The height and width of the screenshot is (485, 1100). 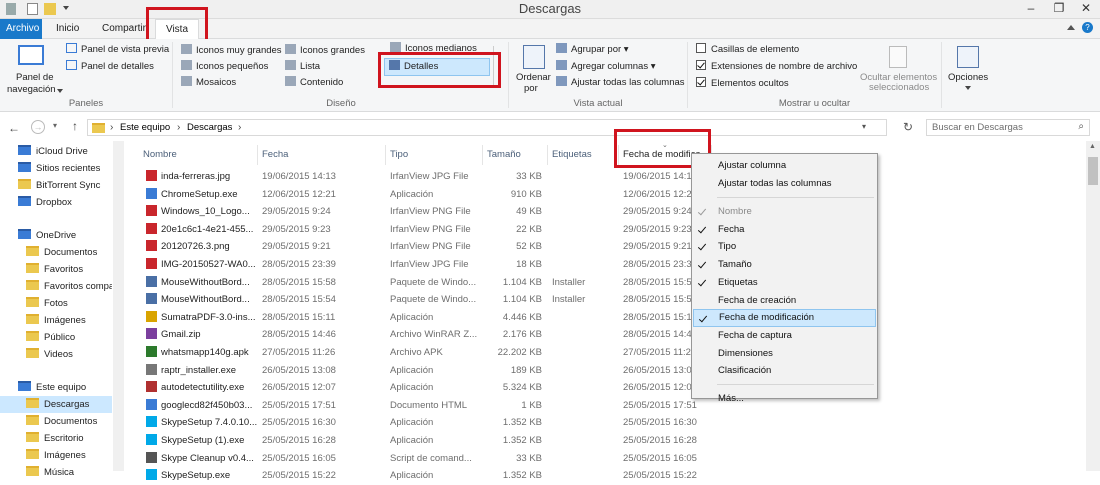 What do you see at coordinates (56, 151) in the screenshot?
I see `nav-item: iCloud Drive` at bounding box center [56, 151].